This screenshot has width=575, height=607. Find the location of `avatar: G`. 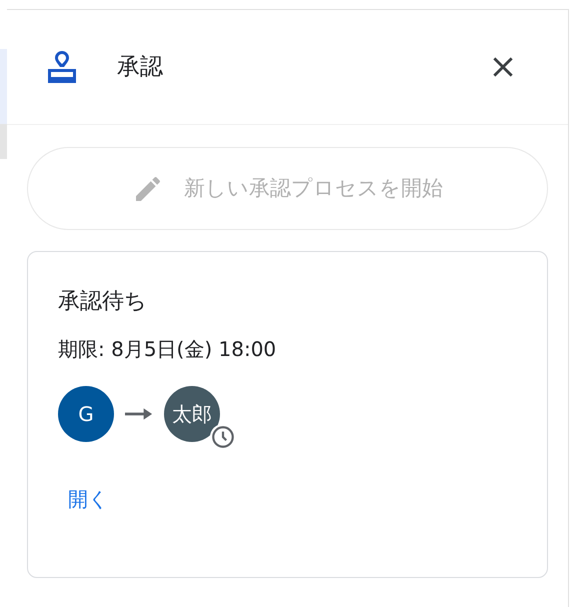

avatar: G is located at coordinates (86, 414).